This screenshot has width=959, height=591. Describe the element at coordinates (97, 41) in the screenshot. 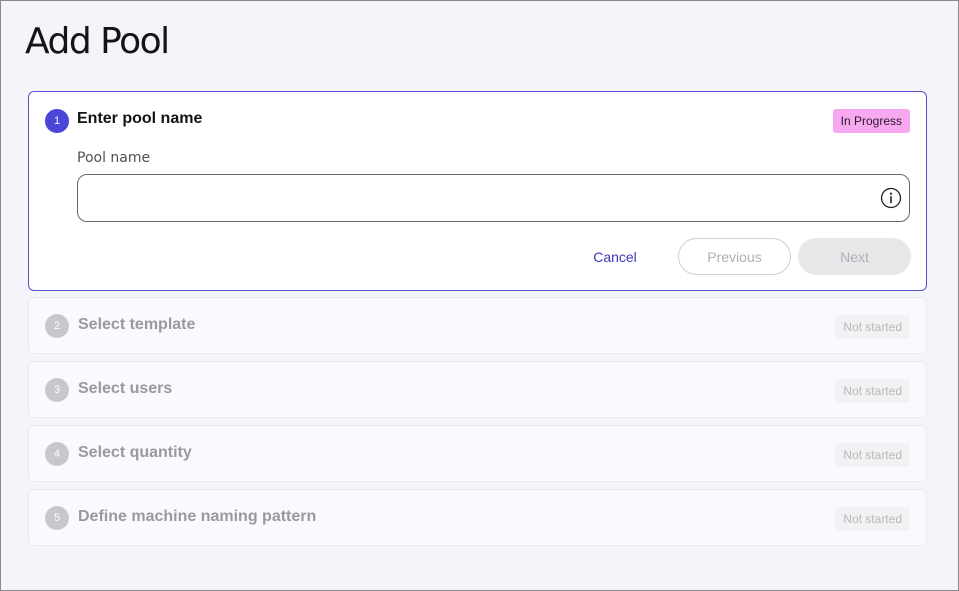

I see `page-title: Add Pool` at that location.